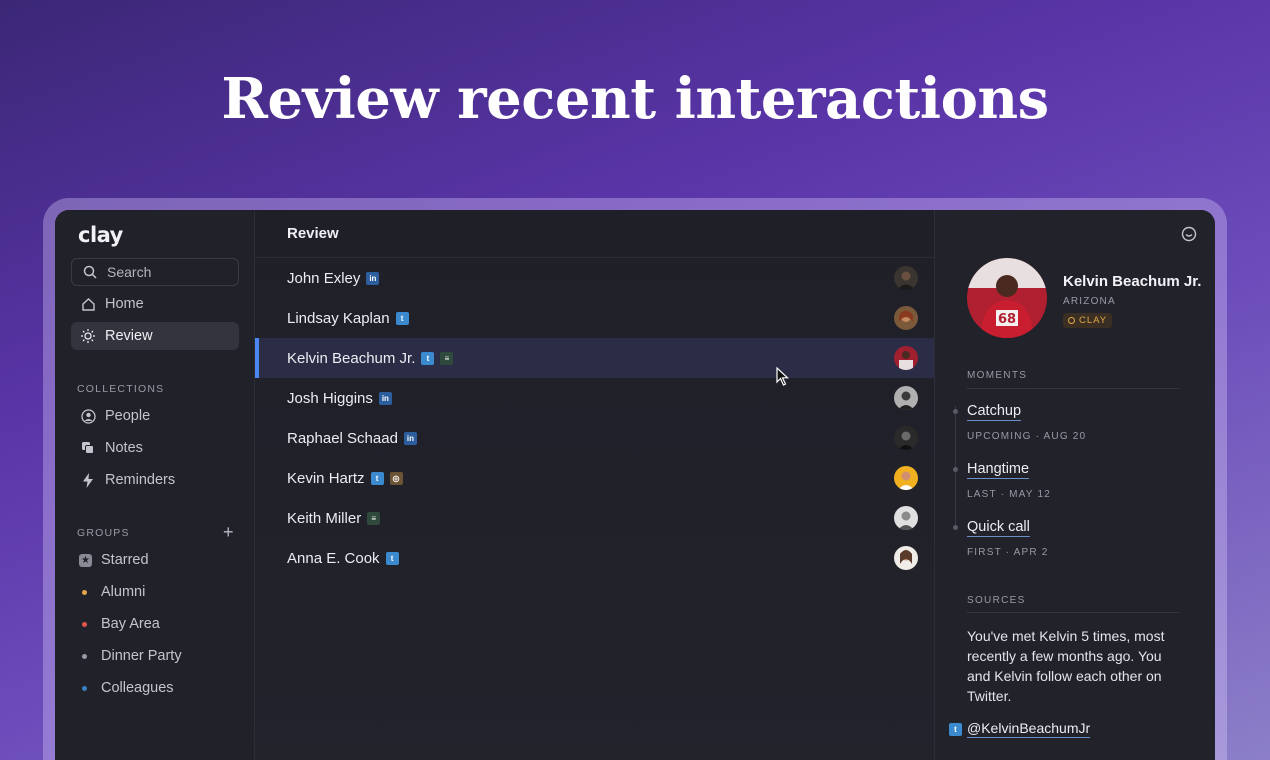 The image size is (1270, 760). What do you see at coordinates (1009, 494) in the screenshot?
I see `moment-date: LAST · MAY 12` at bounding box center [1009, 494].